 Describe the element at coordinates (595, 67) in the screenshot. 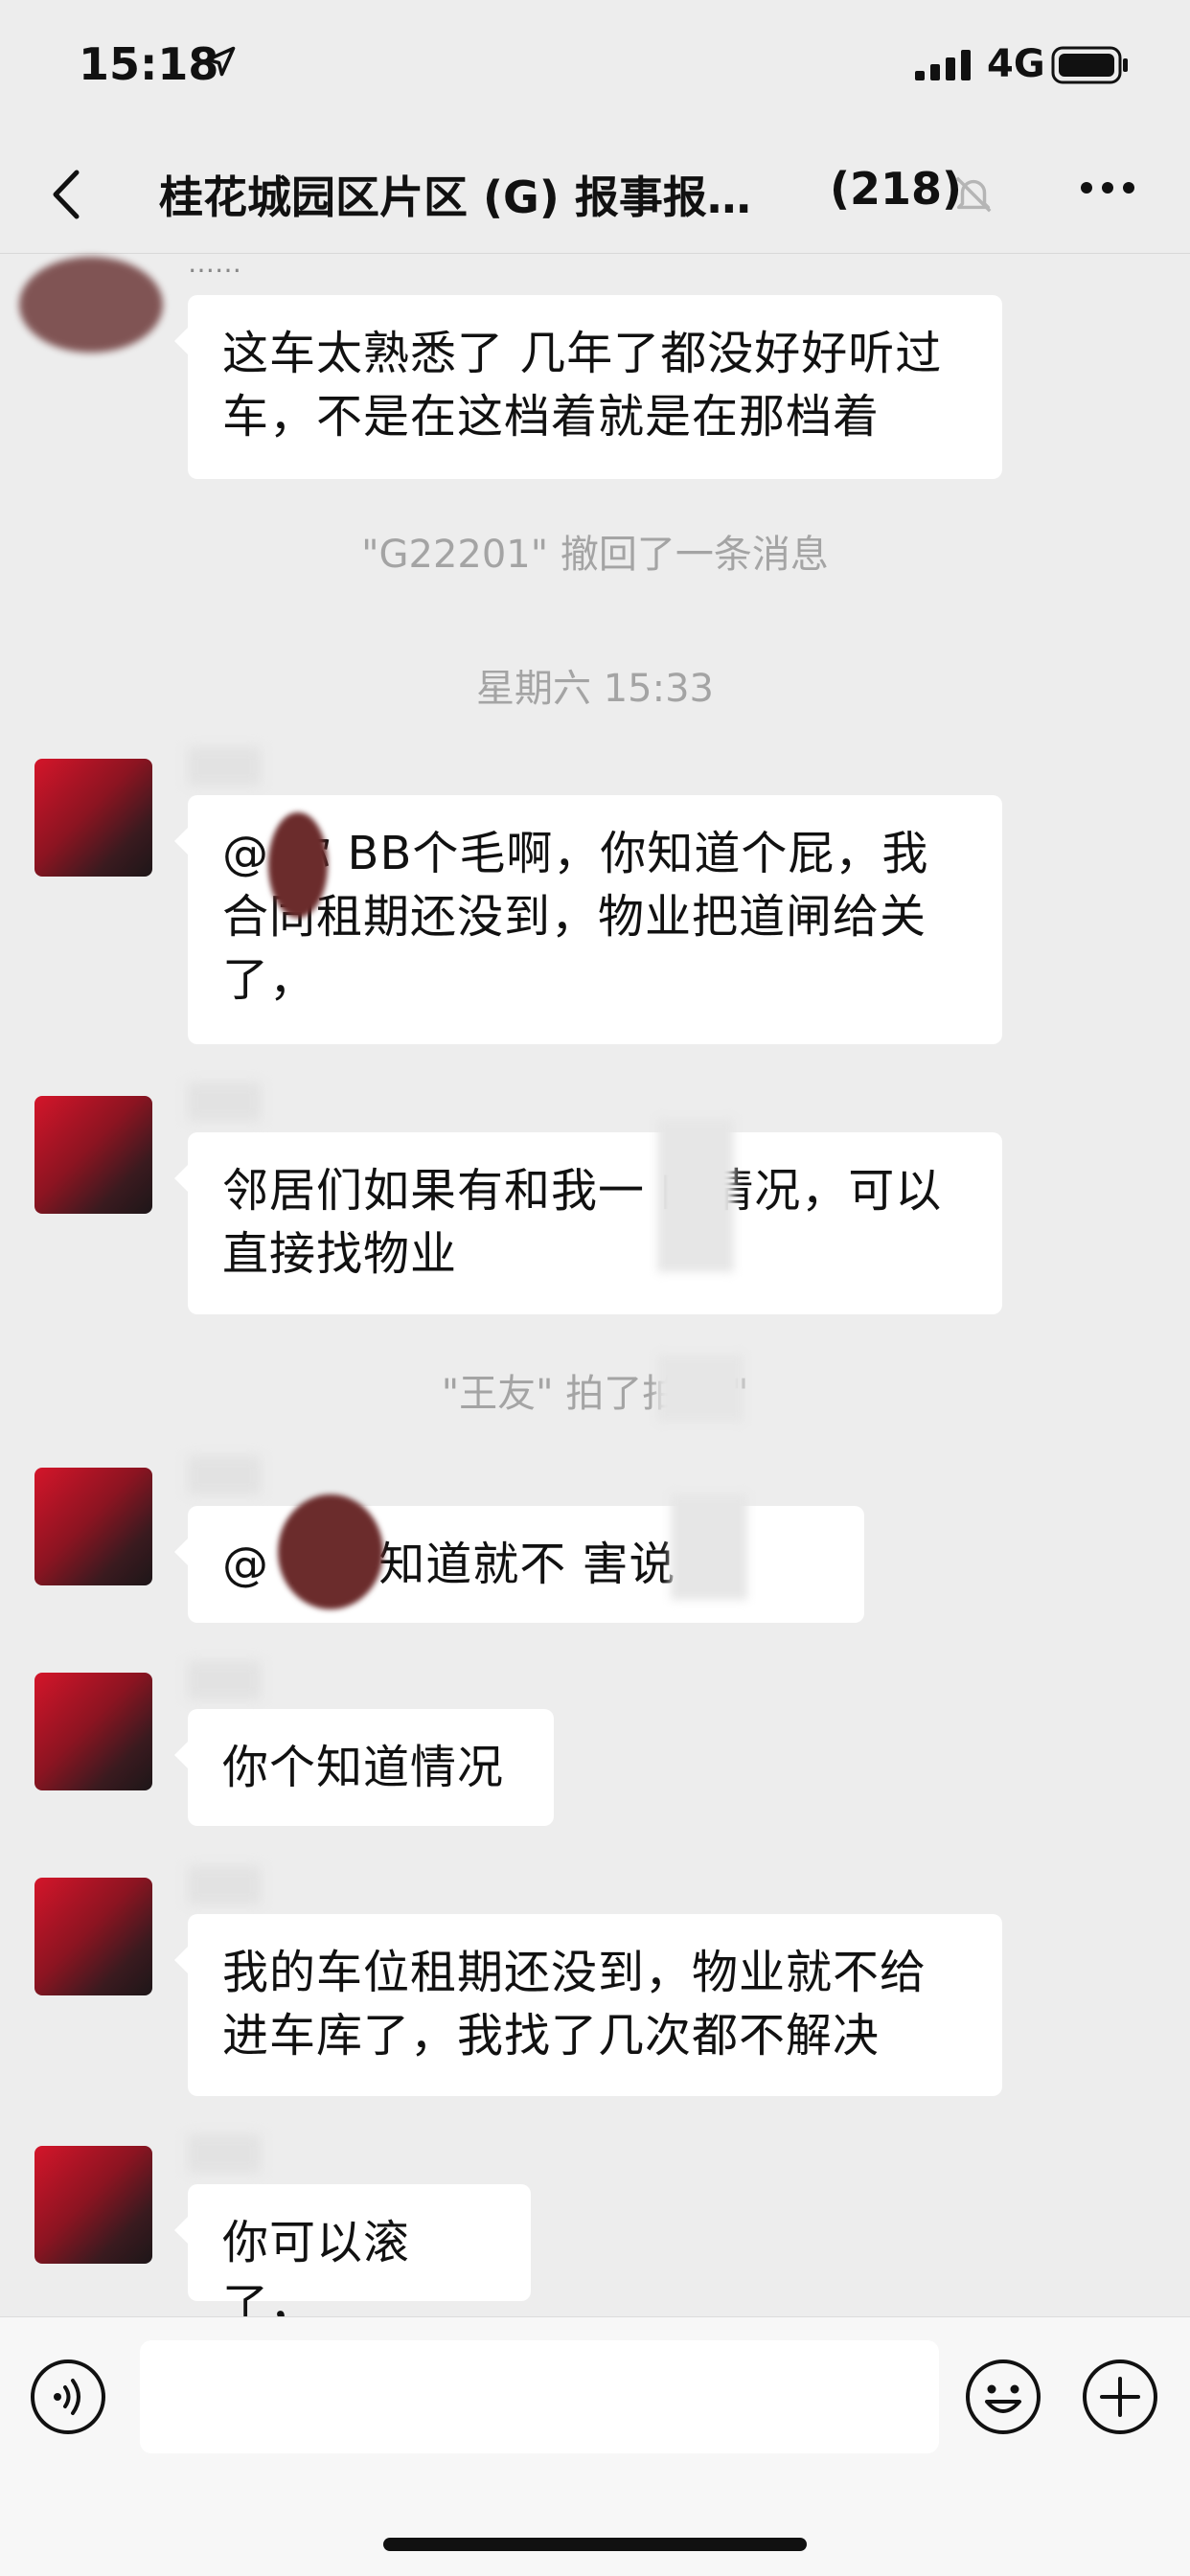

I see `status-bar: 15:18 4G` at that location.